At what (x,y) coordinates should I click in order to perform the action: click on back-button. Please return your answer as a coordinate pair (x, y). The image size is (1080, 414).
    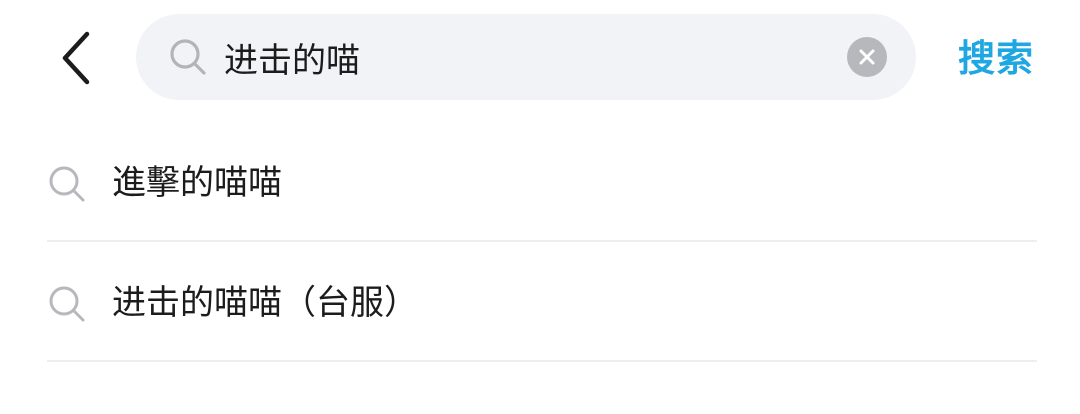
    Looking at the image, I should click on (76, 58).